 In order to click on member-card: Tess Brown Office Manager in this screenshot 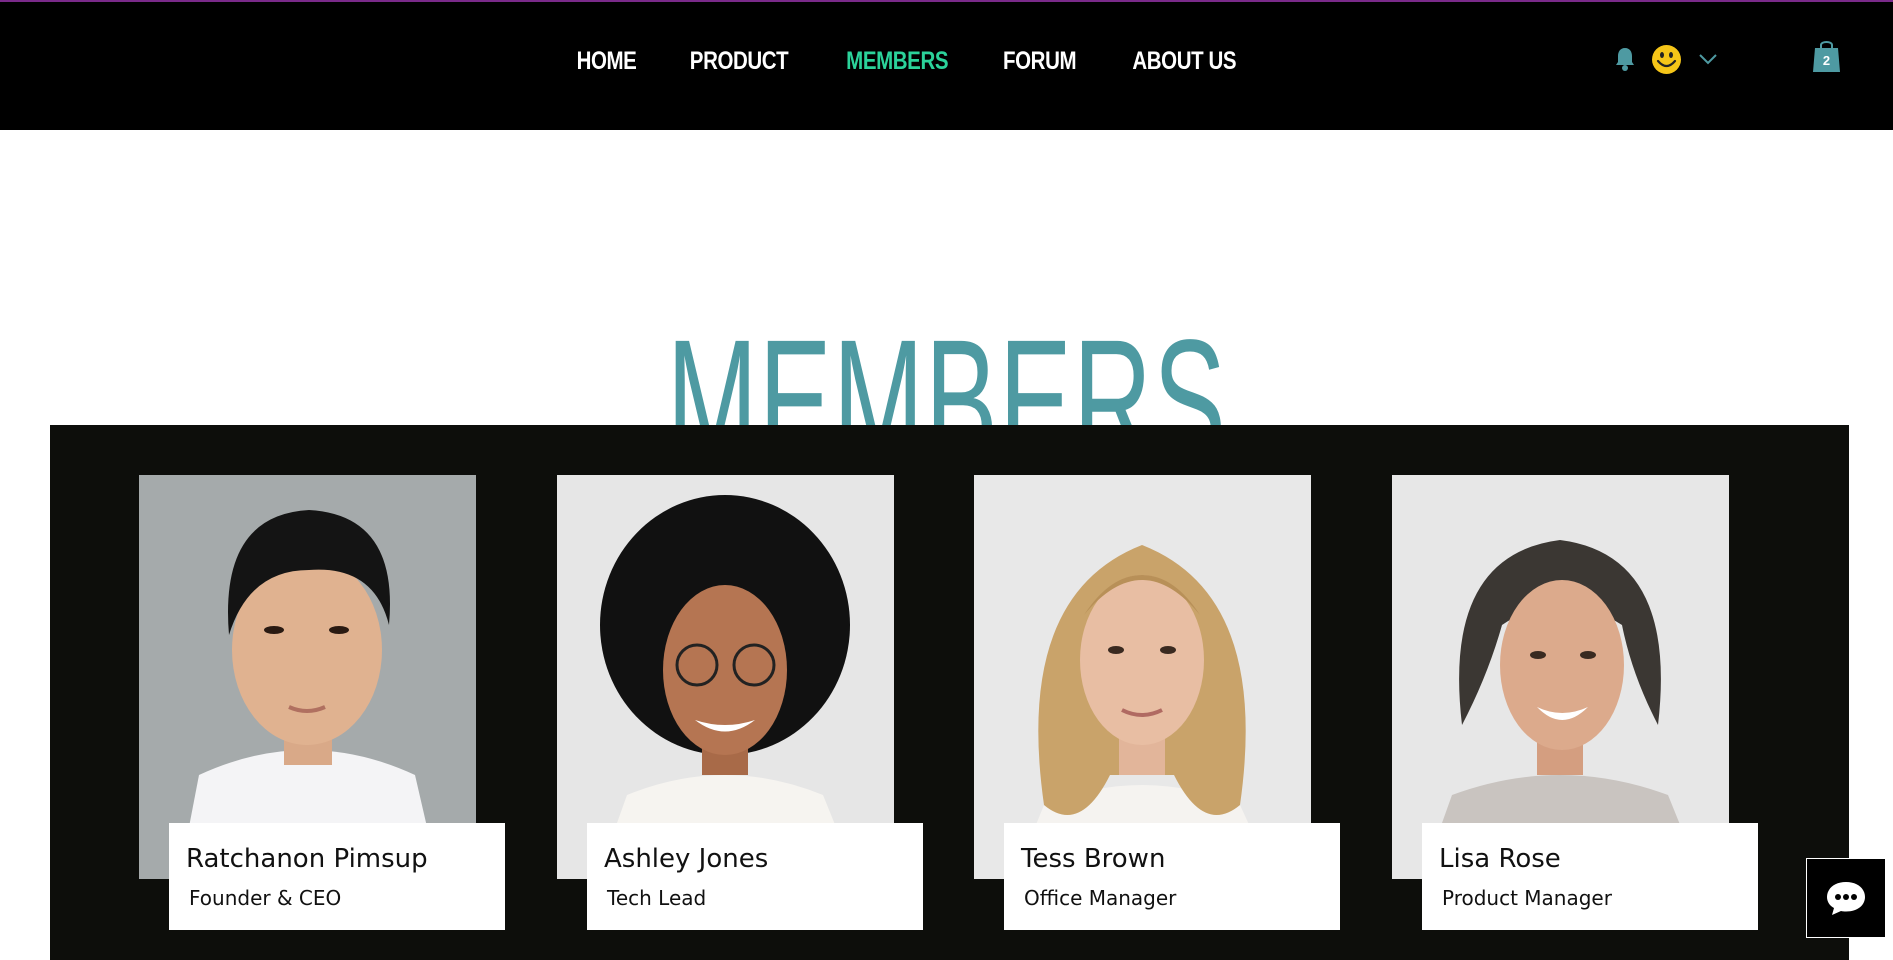, I will do `click(1157, 703)`.